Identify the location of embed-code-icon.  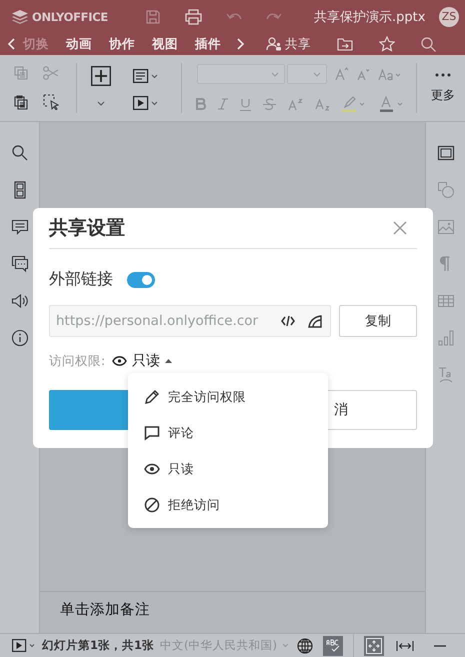
(288, 321).